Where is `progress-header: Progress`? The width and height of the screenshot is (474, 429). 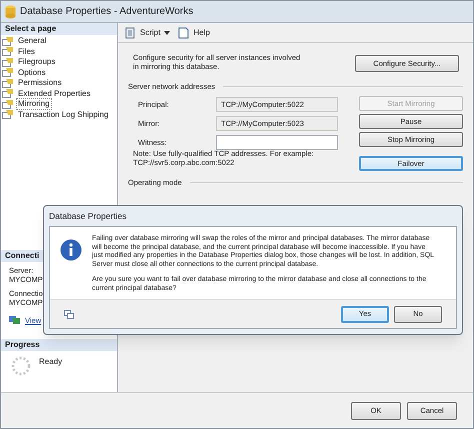 progress-header: Progress is located at coordinates (59, 345).